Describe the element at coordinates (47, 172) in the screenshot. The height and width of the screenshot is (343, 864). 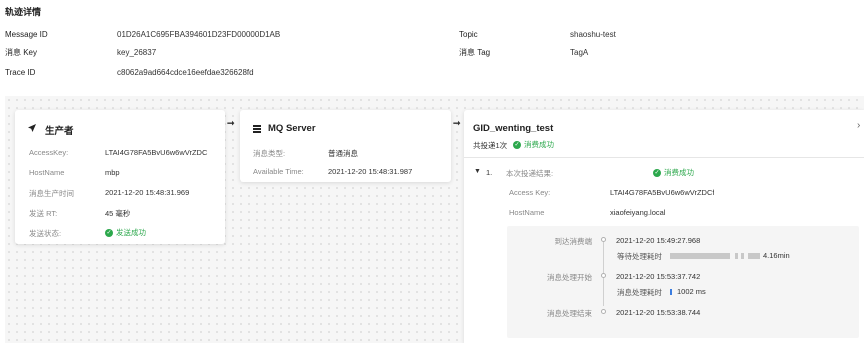
I see `producer-hostname-label: HostName` at that location.